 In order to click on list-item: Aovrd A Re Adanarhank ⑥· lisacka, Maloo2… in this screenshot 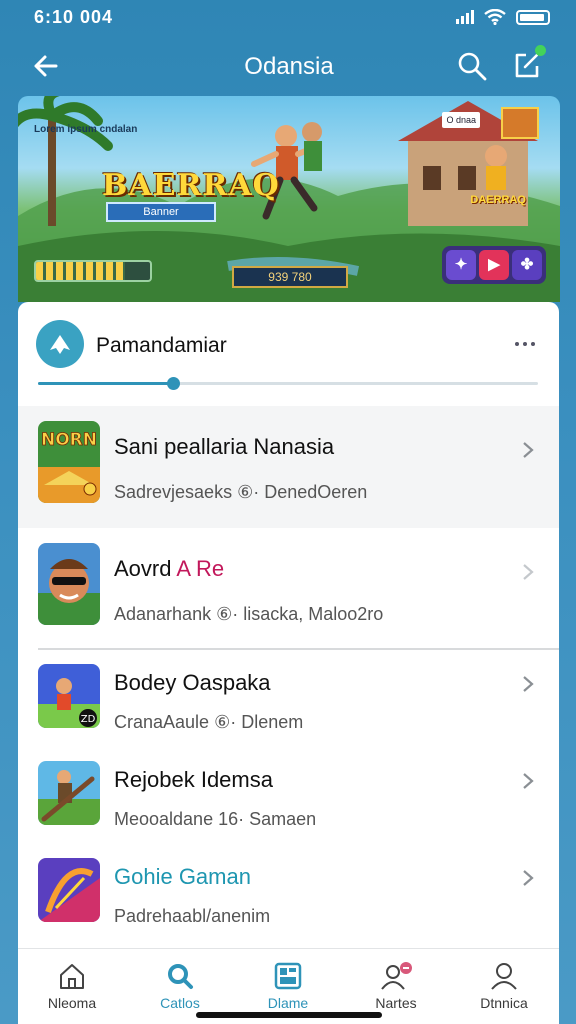, I will do `click(288, 589)`.